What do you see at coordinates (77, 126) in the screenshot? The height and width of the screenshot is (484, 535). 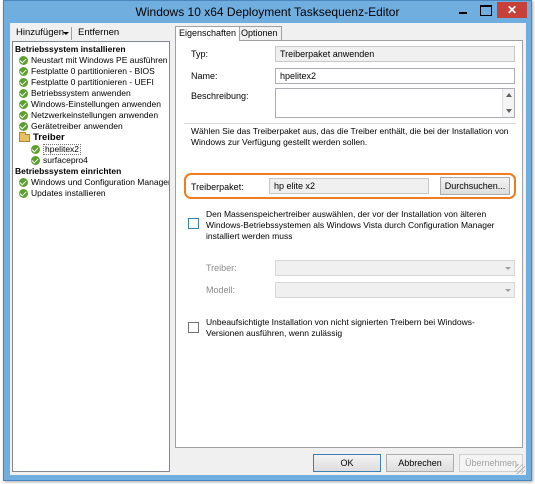 I see `tree-step-label: Gerätetreiber anwenden` at bounding box center [77, 126].